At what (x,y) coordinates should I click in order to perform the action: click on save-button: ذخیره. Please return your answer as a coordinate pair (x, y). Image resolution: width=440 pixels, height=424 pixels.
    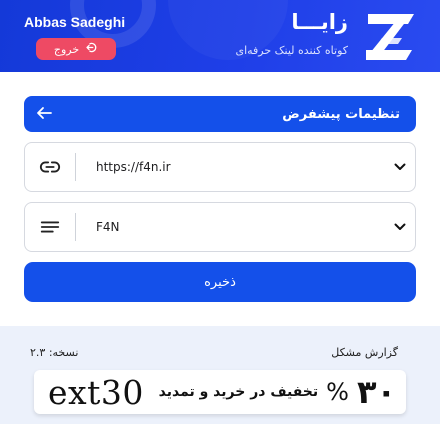
    Looking at the image, I should click on (220, 282).